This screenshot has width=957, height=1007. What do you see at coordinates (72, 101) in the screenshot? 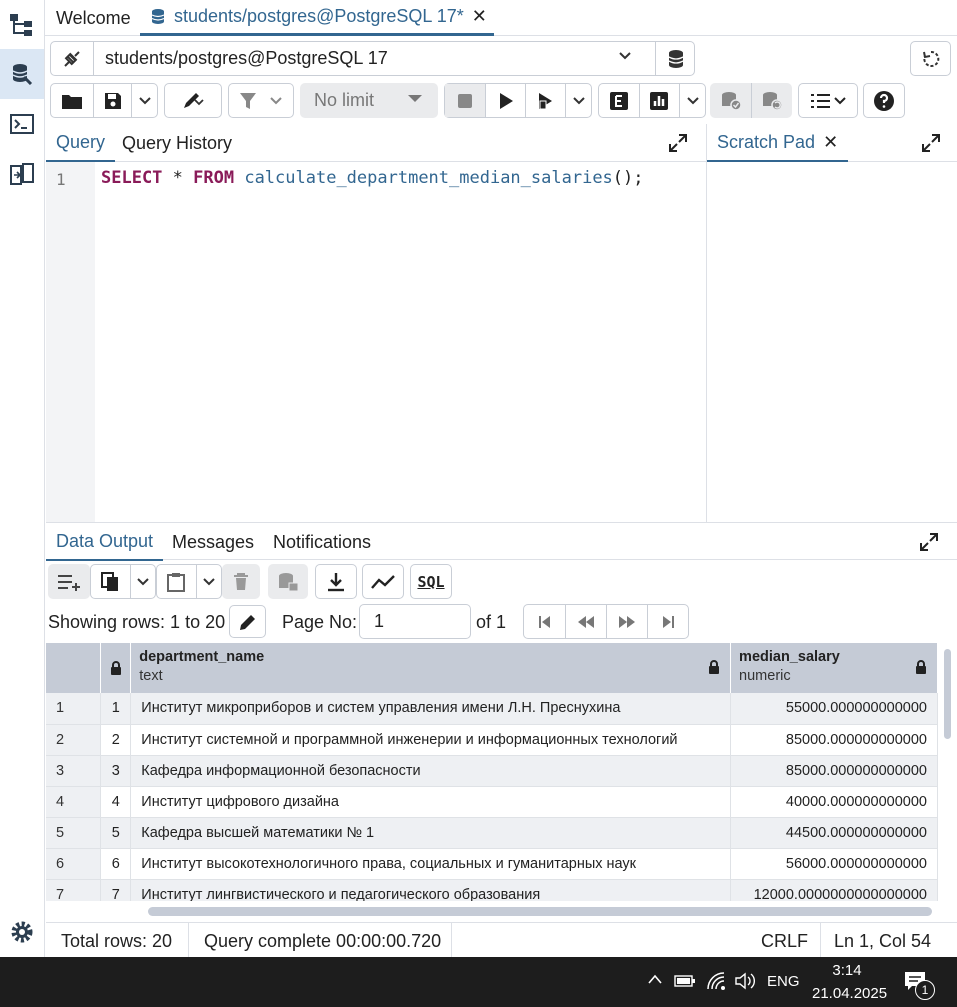
I see `open-file-icon` at bounding box center [72, 101].